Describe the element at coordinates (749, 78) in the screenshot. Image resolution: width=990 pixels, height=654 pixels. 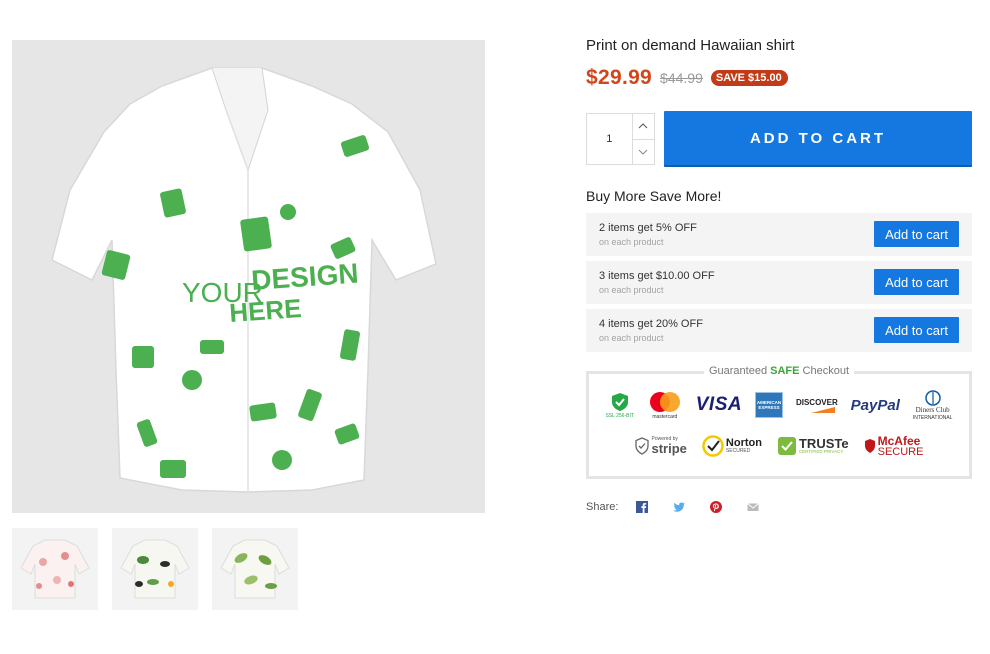
I see `save-badge: SAVE $15.00` at that location.